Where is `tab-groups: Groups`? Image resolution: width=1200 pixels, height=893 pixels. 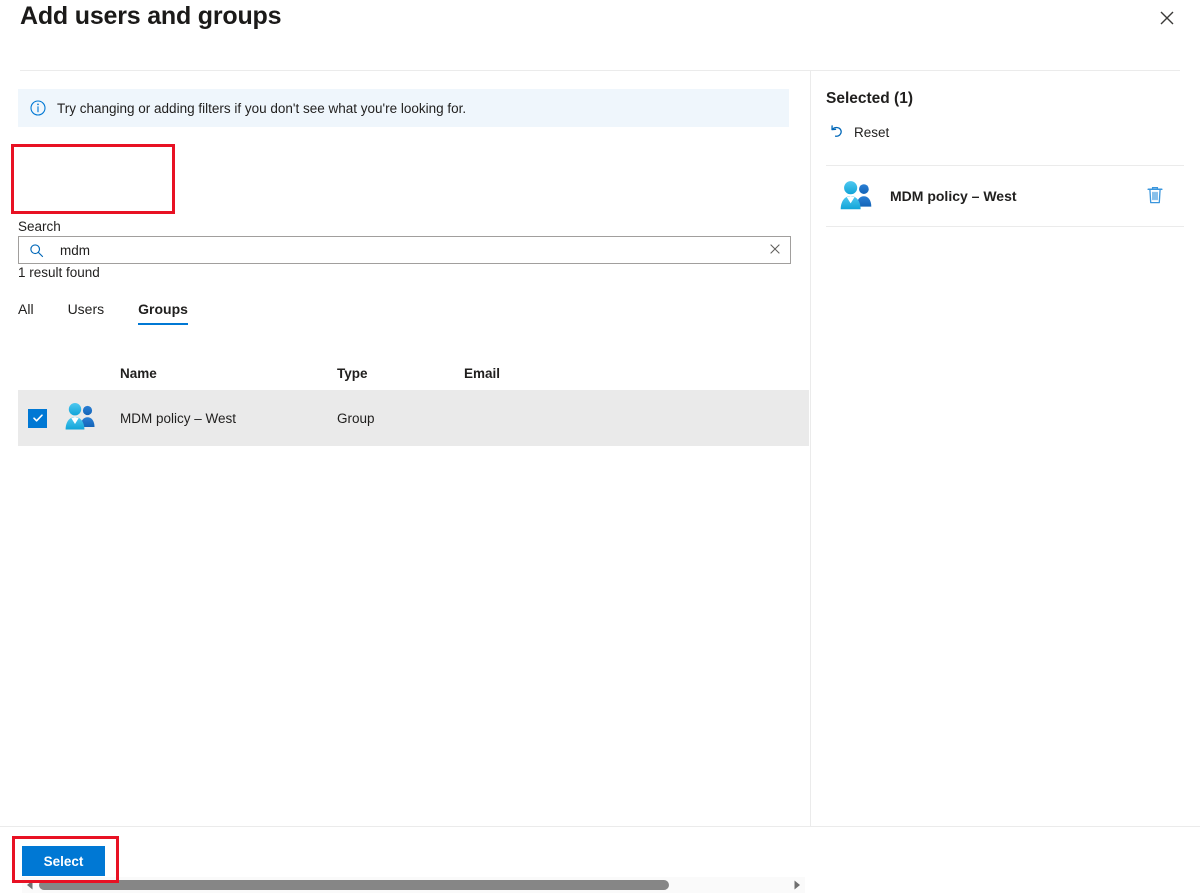 tab-groups: Groups is located at coordinates (163, 313).